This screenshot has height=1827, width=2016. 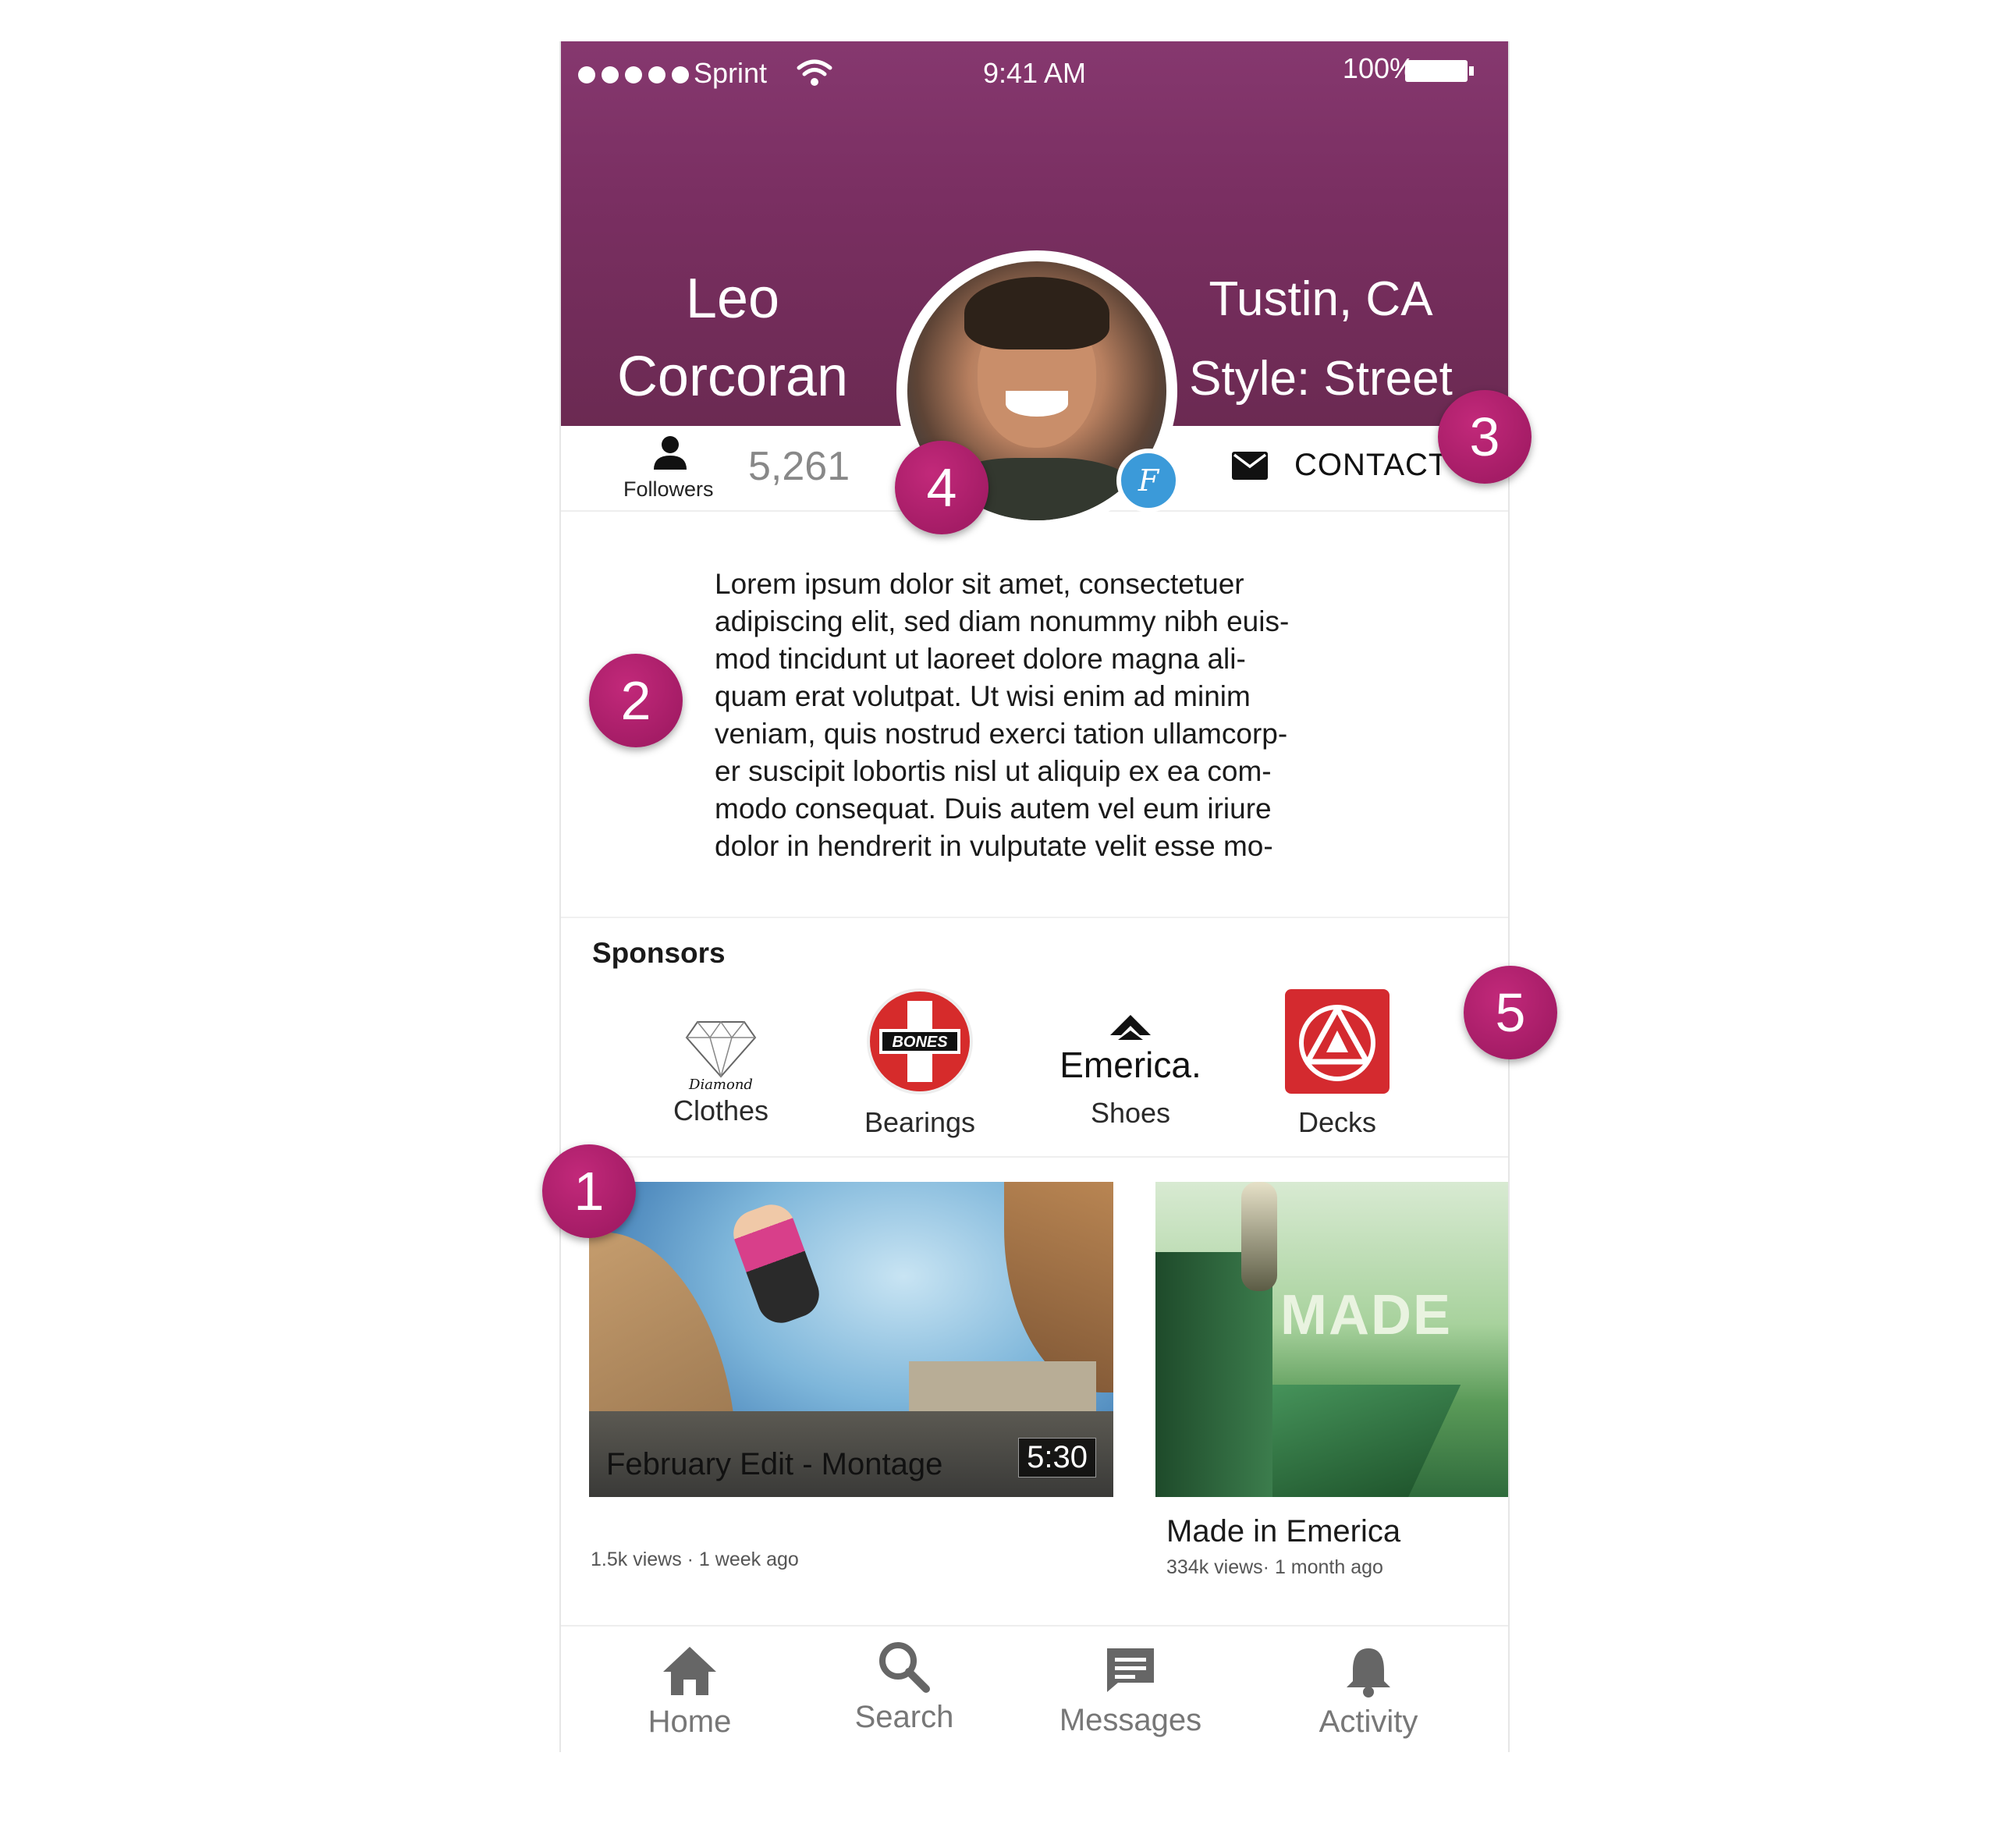 I want to click on bottom-tab-bar: Home Search Messages Activity, so click(x=1034, y=1689).